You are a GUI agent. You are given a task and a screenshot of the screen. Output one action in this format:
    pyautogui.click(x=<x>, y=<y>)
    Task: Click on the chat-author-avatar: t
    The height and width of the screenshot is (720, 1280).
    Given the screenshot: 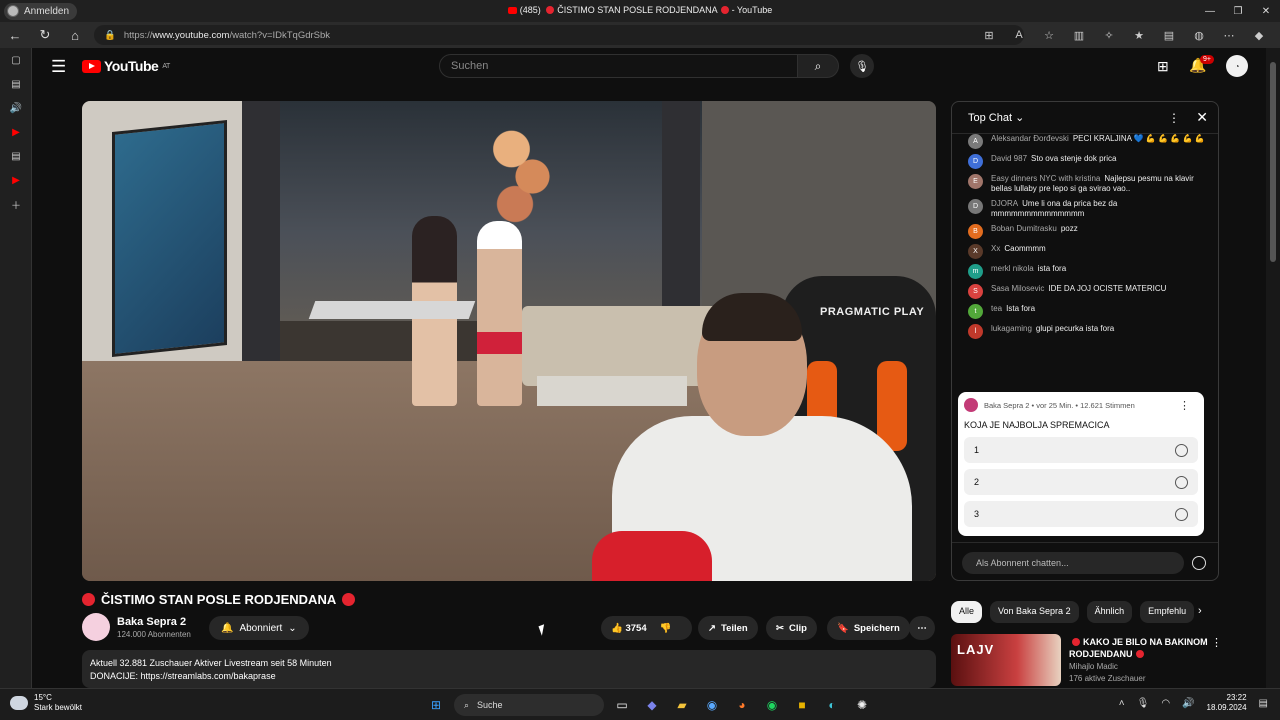 What is the action you would take?
    pyautogui.click(x=975, y=311)
    